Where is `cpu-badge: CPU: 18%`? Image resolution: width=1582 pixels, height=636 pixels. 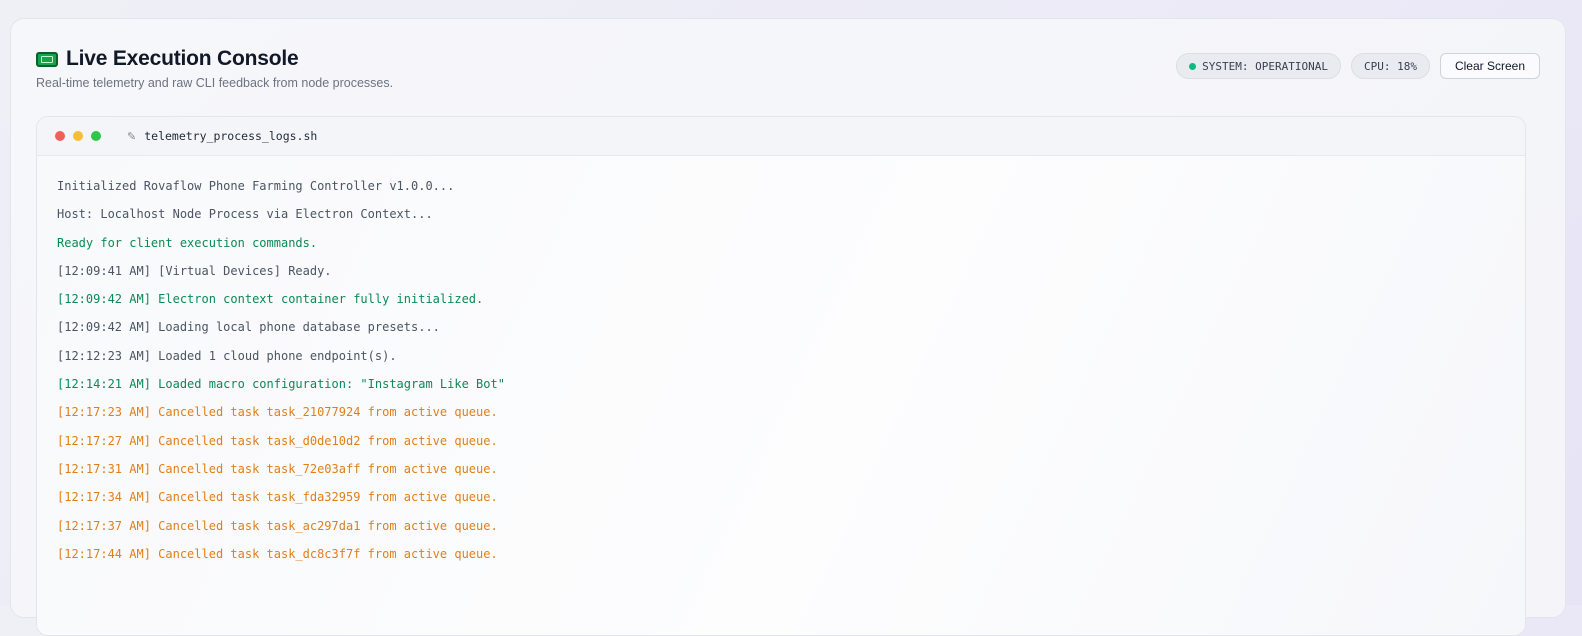 cpu-badge: CPU: 18% is located at coordinates (1390, 66).